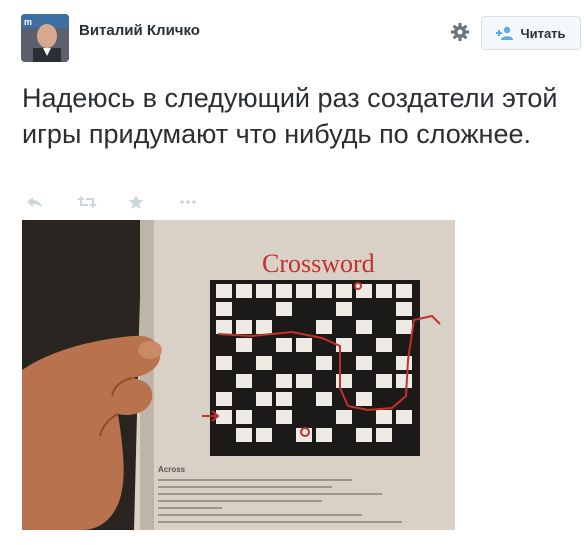  I want to click on star-icon, so click(153, 202).